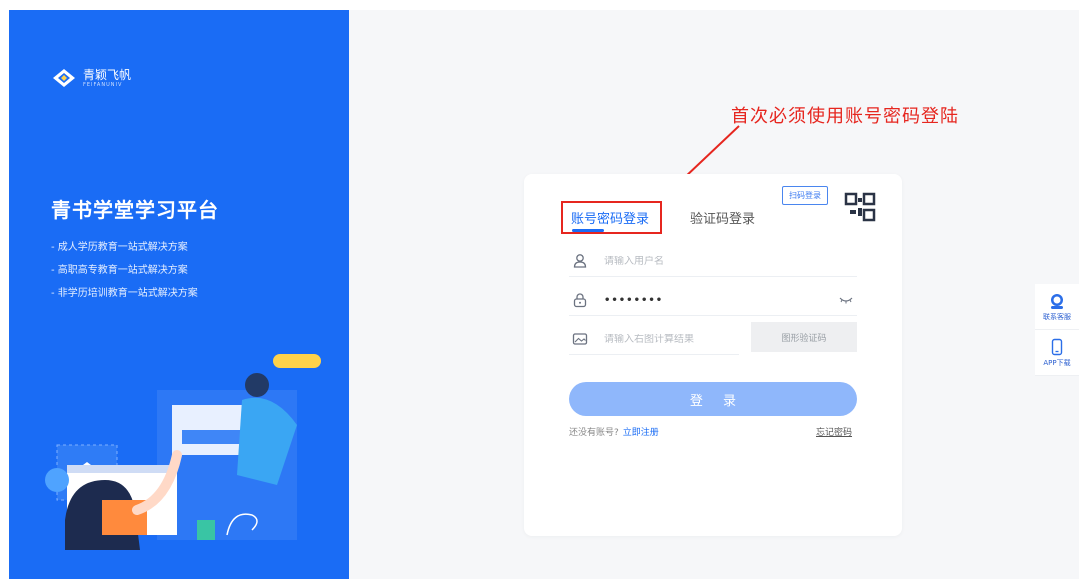 The width and height of the screenshot is (1079, 579). I want to click on logo-icon, so click(64, 78).